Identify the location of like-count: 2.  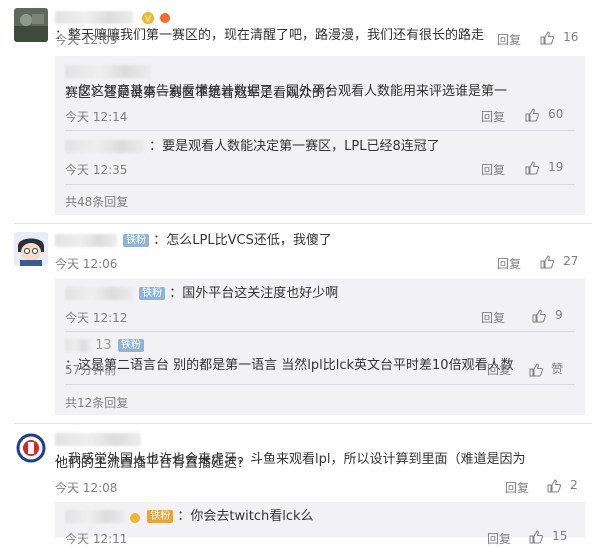
(574, 485).